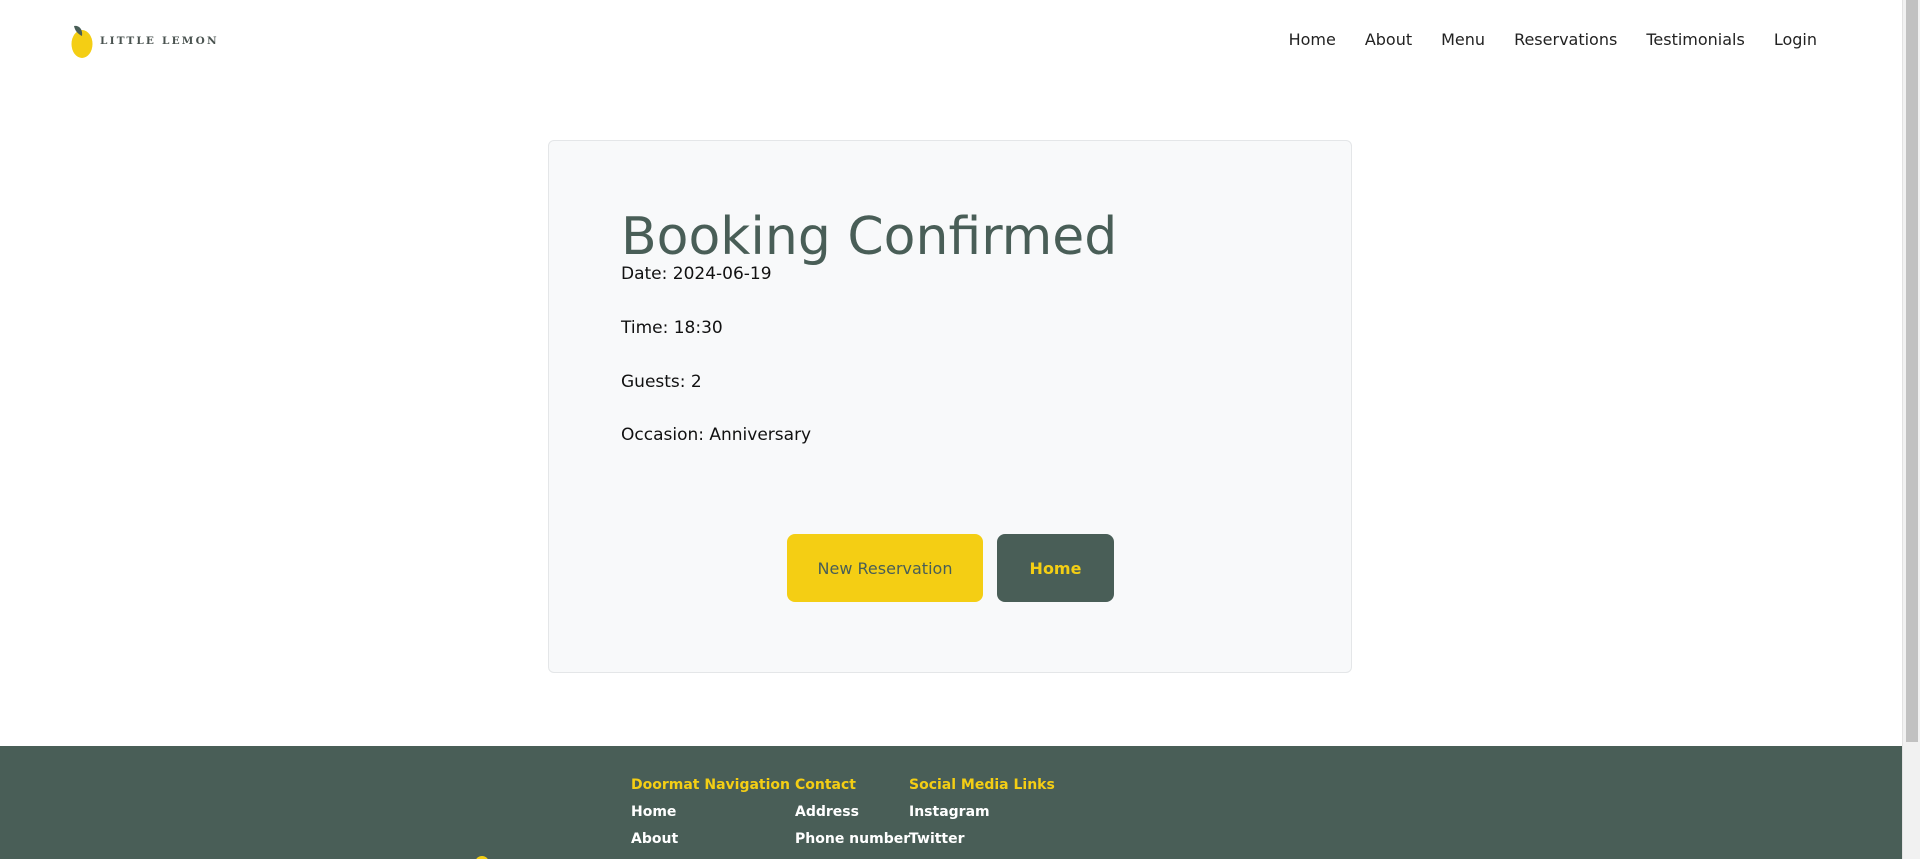 Image resolution: width=1920 pixels, height=859 pixels. I want to click on nav-login: Login, so click(1795, 39).